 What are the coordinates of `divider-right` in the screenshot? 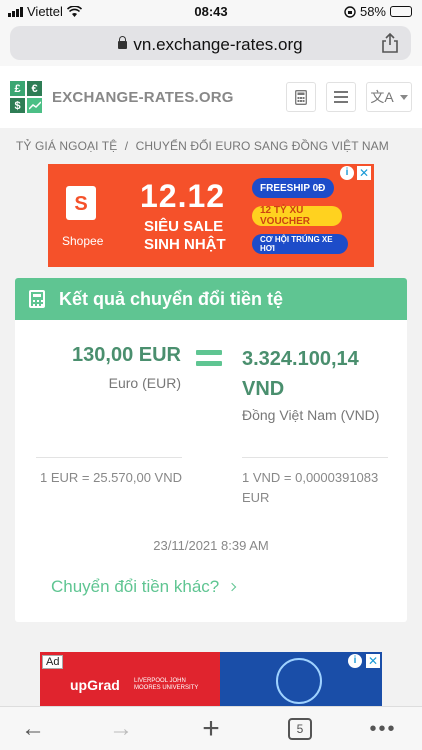 It's located at (315, 457).